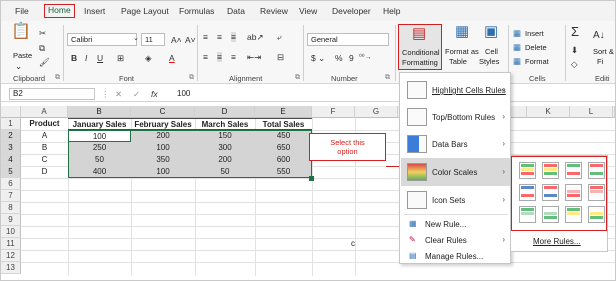  Describe the element at coordinates (283, 148) in the screenshot. I see `cell-value: 650` at that location.